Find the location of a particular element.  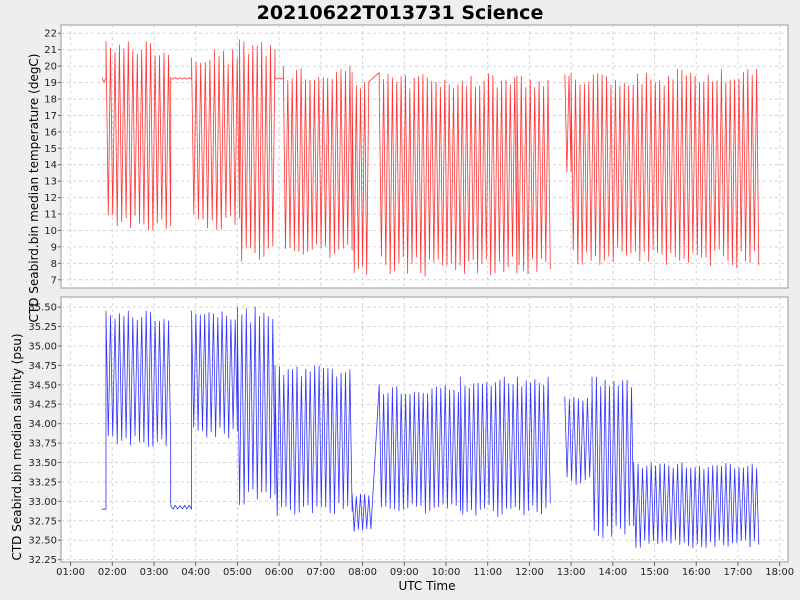

xtick-label-5: 06:00 is located at coordinates (279, 572).